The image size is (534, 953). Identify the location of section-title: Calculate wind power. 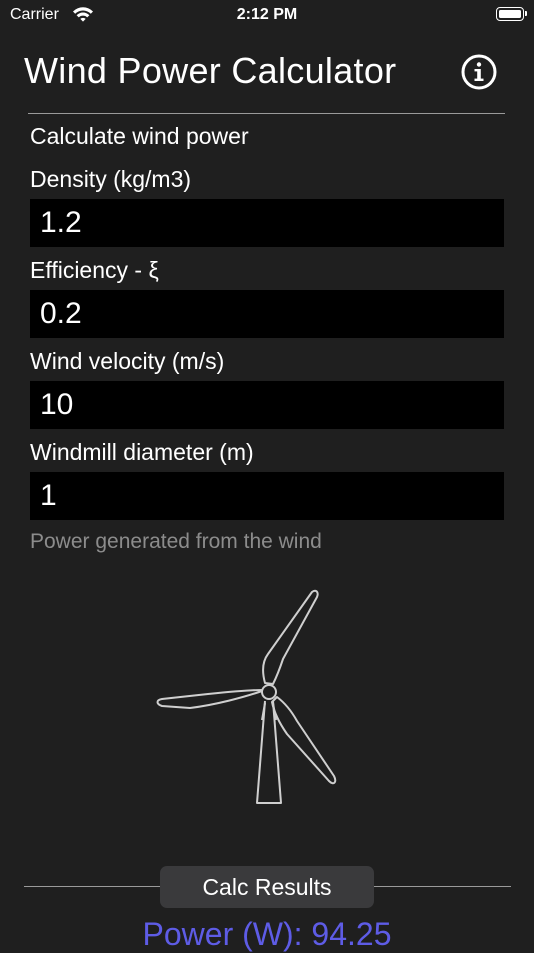
(139, 136).